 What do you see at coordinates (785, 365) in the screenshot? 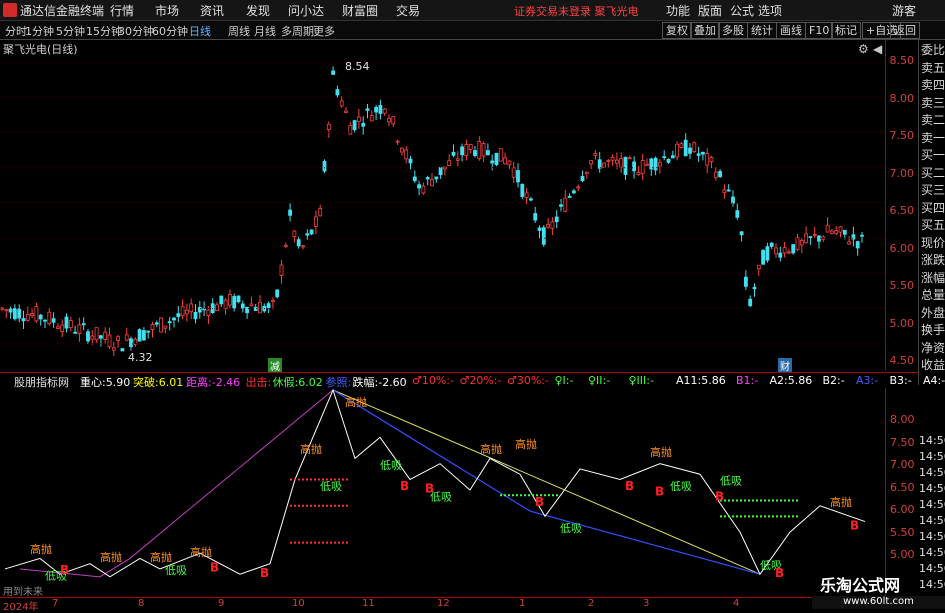
I see `event-marker-finance: 财` at bounding box center [785, 365].